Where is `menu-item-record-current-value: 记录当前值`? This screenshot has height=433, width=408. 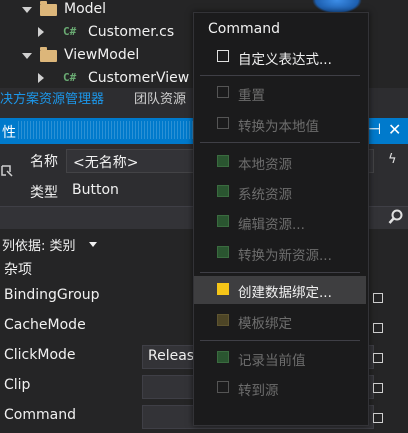 menu-item-record-current-value: 记录当前值 is located at coordinates (280, 358).